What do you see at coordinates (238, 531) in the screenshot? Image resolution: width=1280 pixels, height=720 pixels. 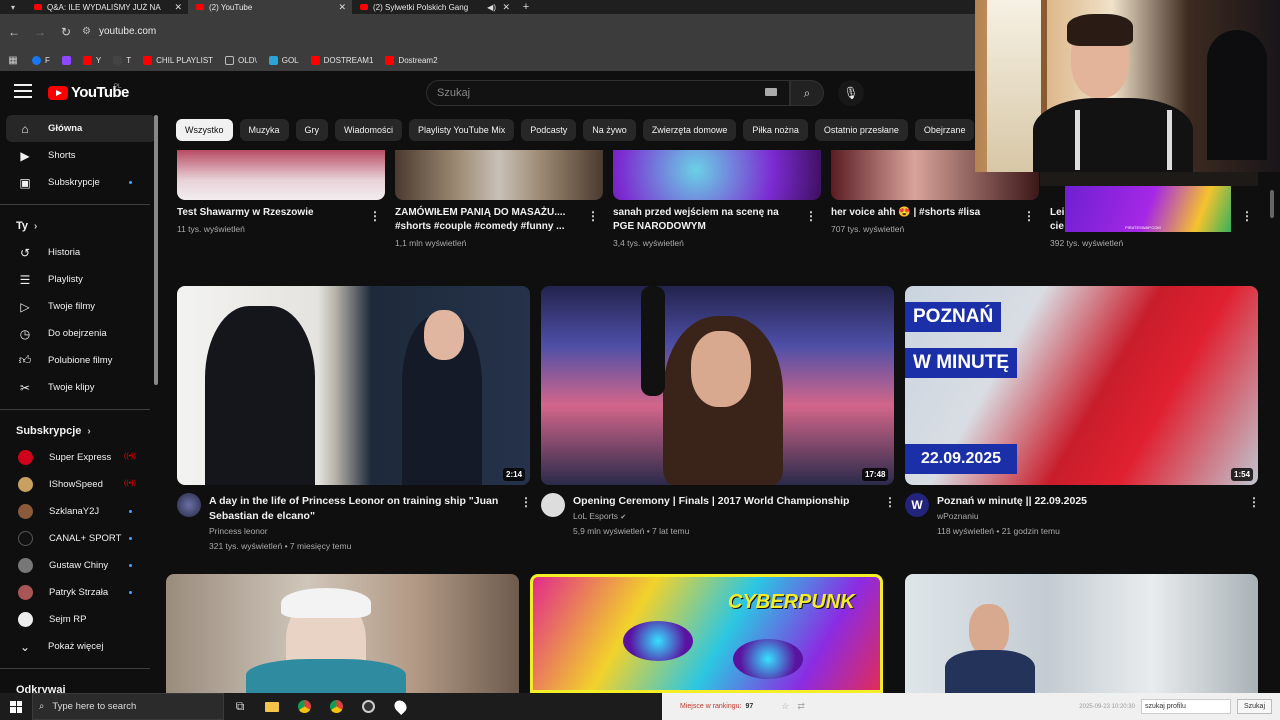 I see `channel-name: Princess leonor` at bounding box center [238, 531].